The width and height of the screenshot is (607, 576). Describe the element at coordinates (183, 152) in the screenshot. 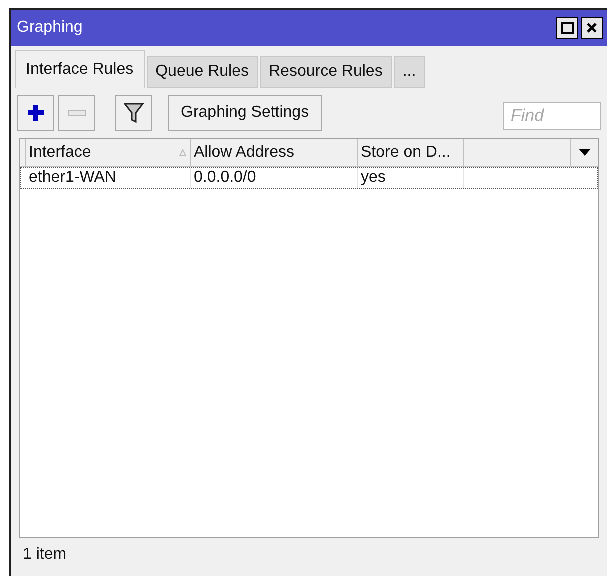

I see `sort-icon` at that location.